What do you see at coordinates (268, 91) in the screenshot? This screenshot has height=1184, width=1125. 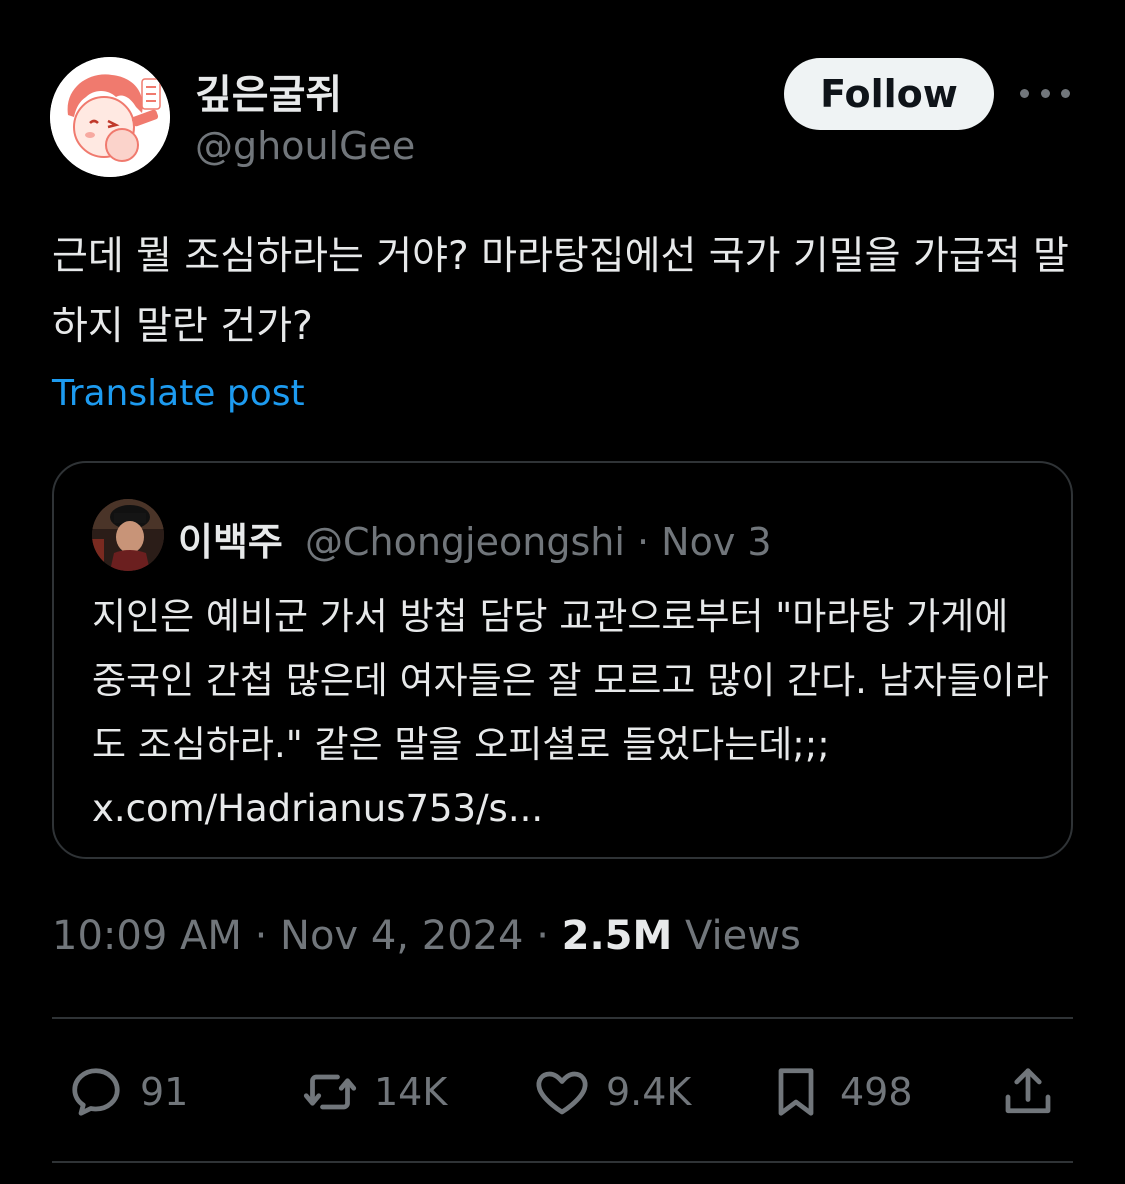 I see `author-display-name: 깊은굴쥐` at bounding box center [268, 91].